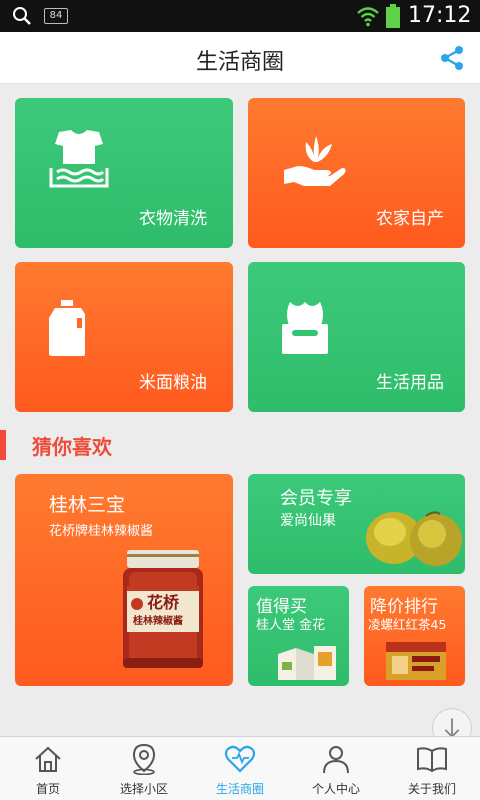 The width and height of the screenshot is (480, 800). Describe the element at coordinates (414, 636) in the screenshot. I see `promo-card-price-drop: 降价排行 凌螺红红茶45` at that location.